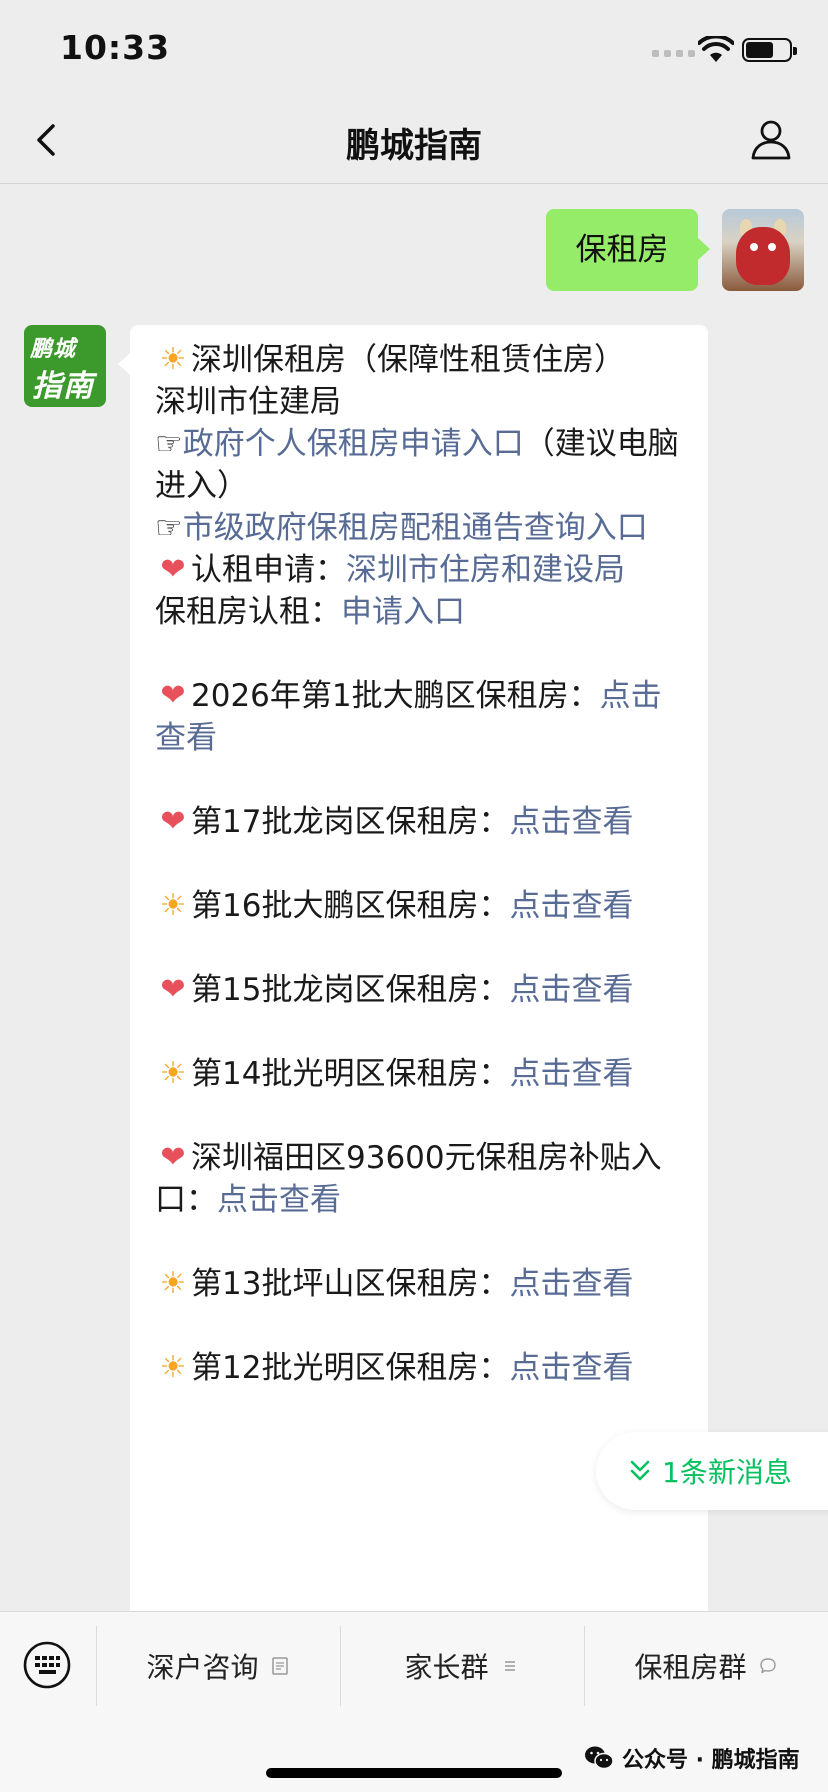 This screenshot has height=1792, width=828. I want to click on document-icon, so click(279, 1666).